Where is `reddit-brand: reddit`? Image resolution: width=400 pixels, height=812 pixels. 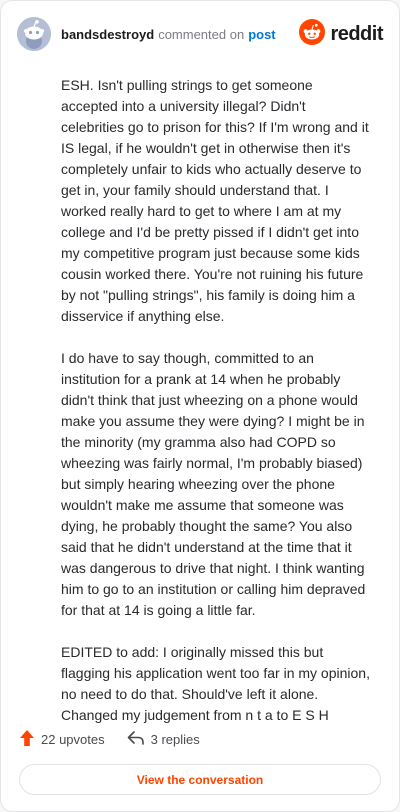
reddit-brand: reddit is located at coordinates (341, 34).